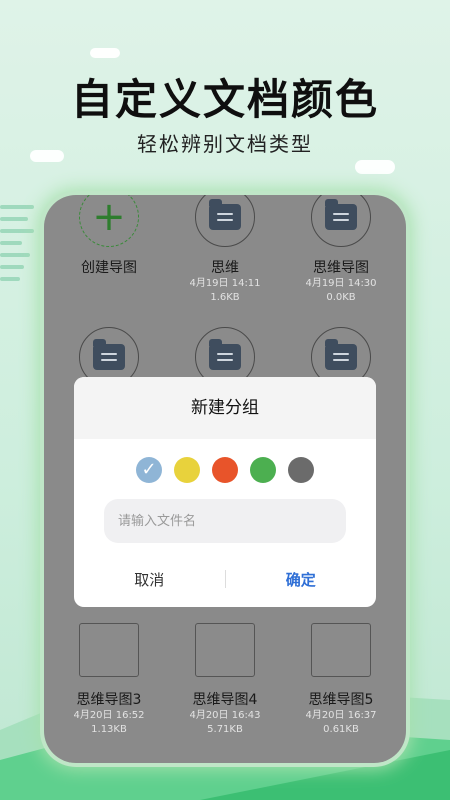 The image size is (450, 800). I want to click on file-item: 思维导图3 4月20日 16:52 1.13KB, so click(109, 680).